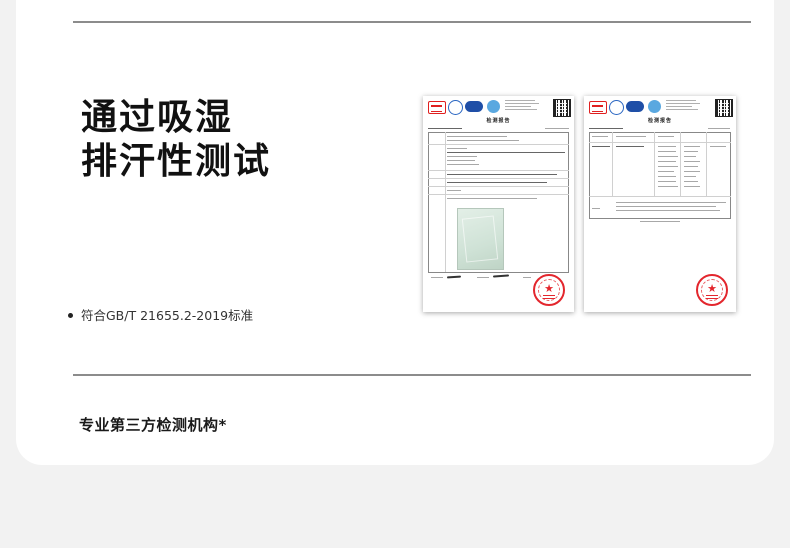 The height and width of the screenshot is (548, 790). I want to click on headline-line-1: 通过吸湿, so click(157, 117).